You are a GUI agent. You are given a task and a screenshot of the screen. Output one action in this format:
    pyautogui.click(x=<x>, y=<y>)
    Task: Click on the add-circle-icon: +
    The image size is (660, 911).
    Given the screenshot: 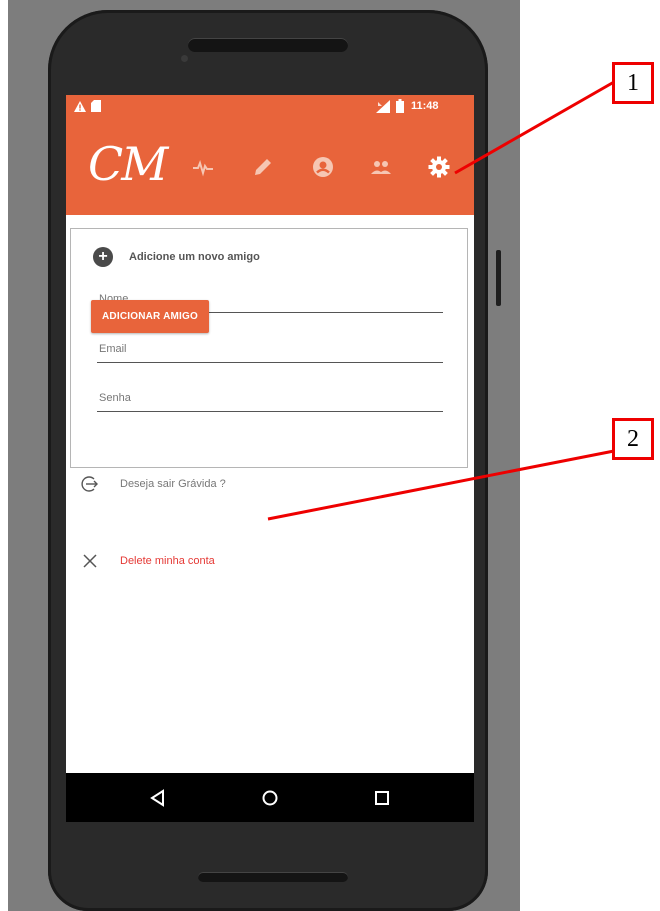 What is the action you would take?
    pyautogui.click(x=103, y=257)
    